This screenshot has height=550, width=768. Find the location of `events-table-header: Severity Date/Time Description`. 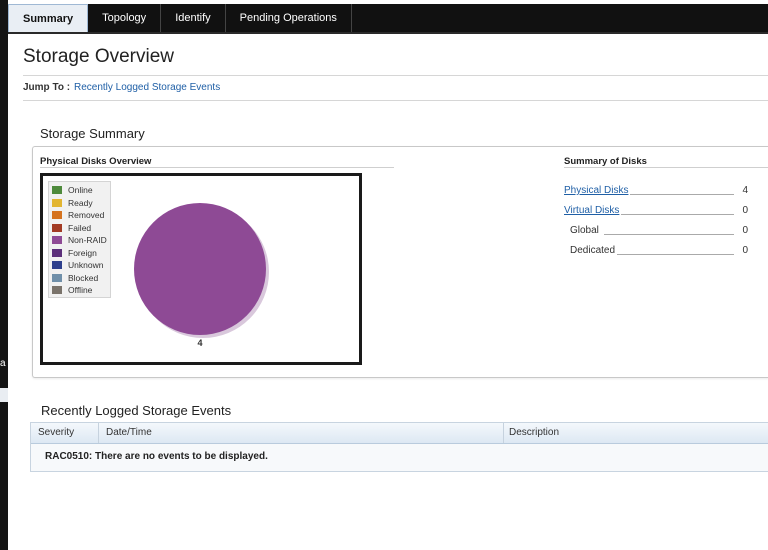

events-table-header: Severity Date/Time Description is located at coordinates (399, 433).